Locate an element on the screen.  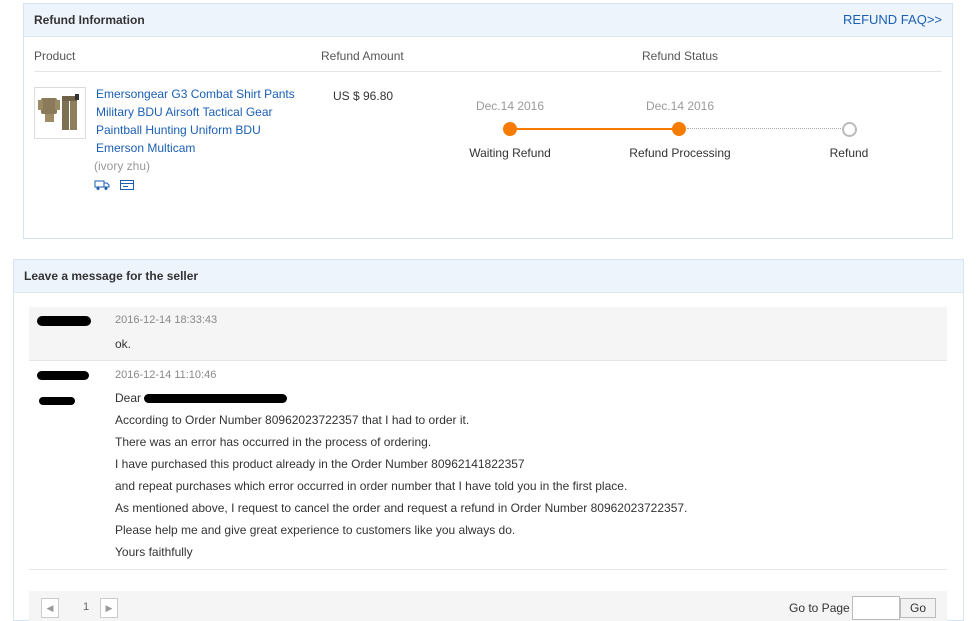
prev-page-button: ◀ is located at coordinates (50, 608).